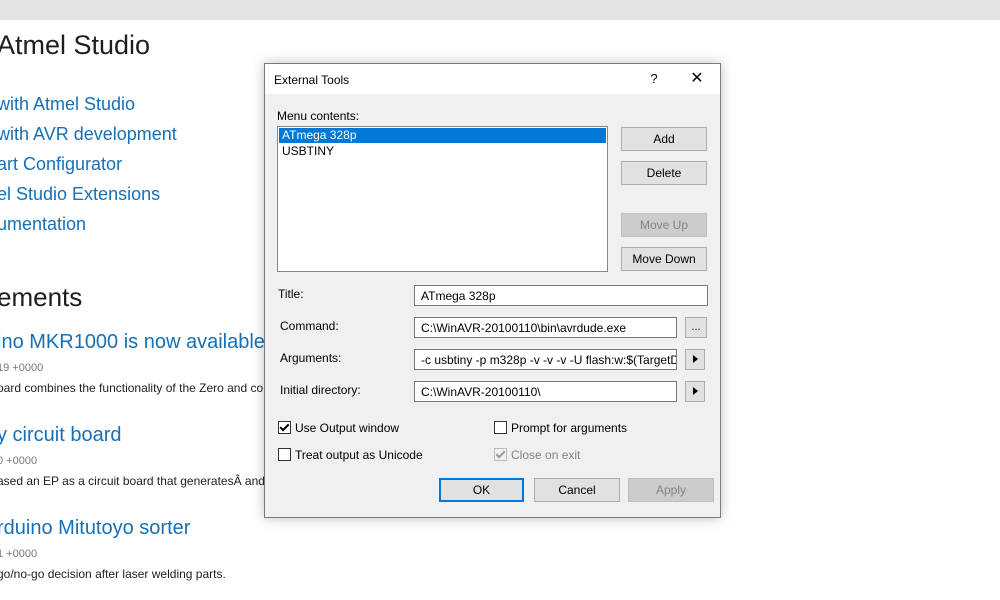 The height and width of the screenshot is (600, 1000). Describe the element at coordinates (41, 297) in the screenshot. I see `announcements-heading: ements` at that location.